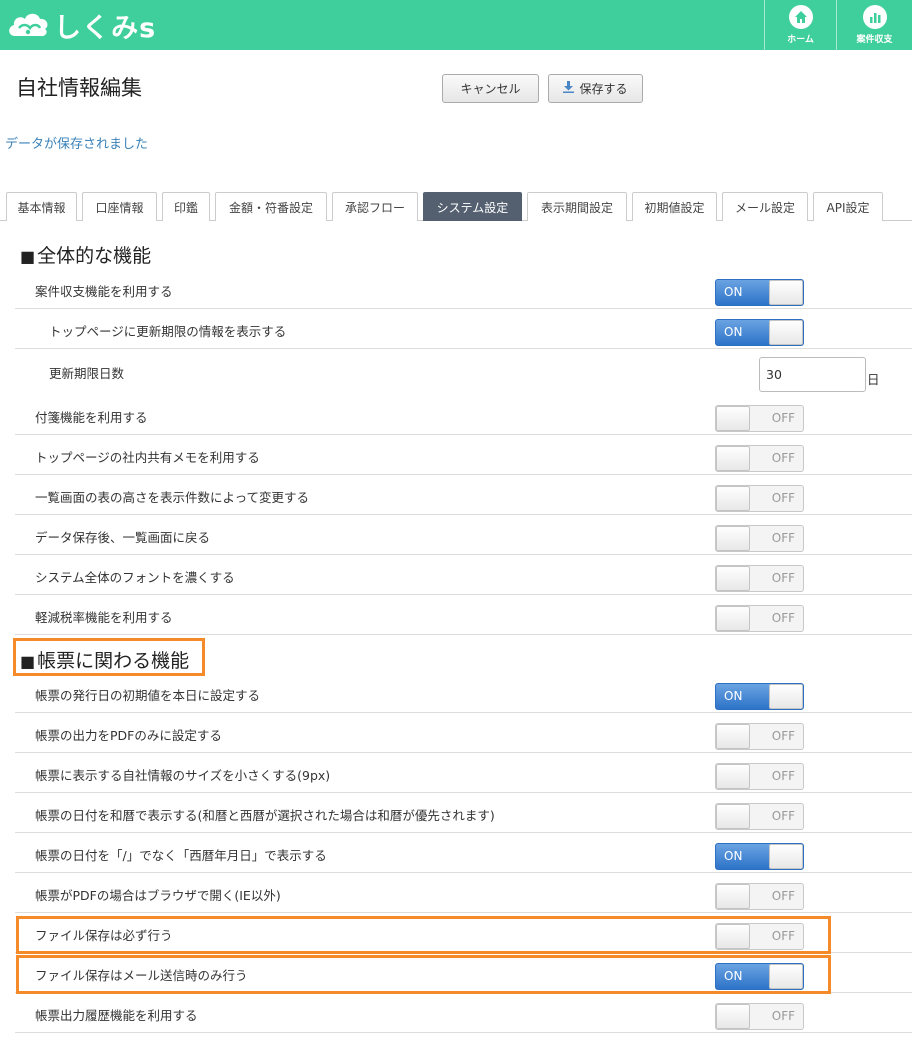  Describe the element at coordinates (800, 17) in the screenshot. I see `home-icon` at that location.